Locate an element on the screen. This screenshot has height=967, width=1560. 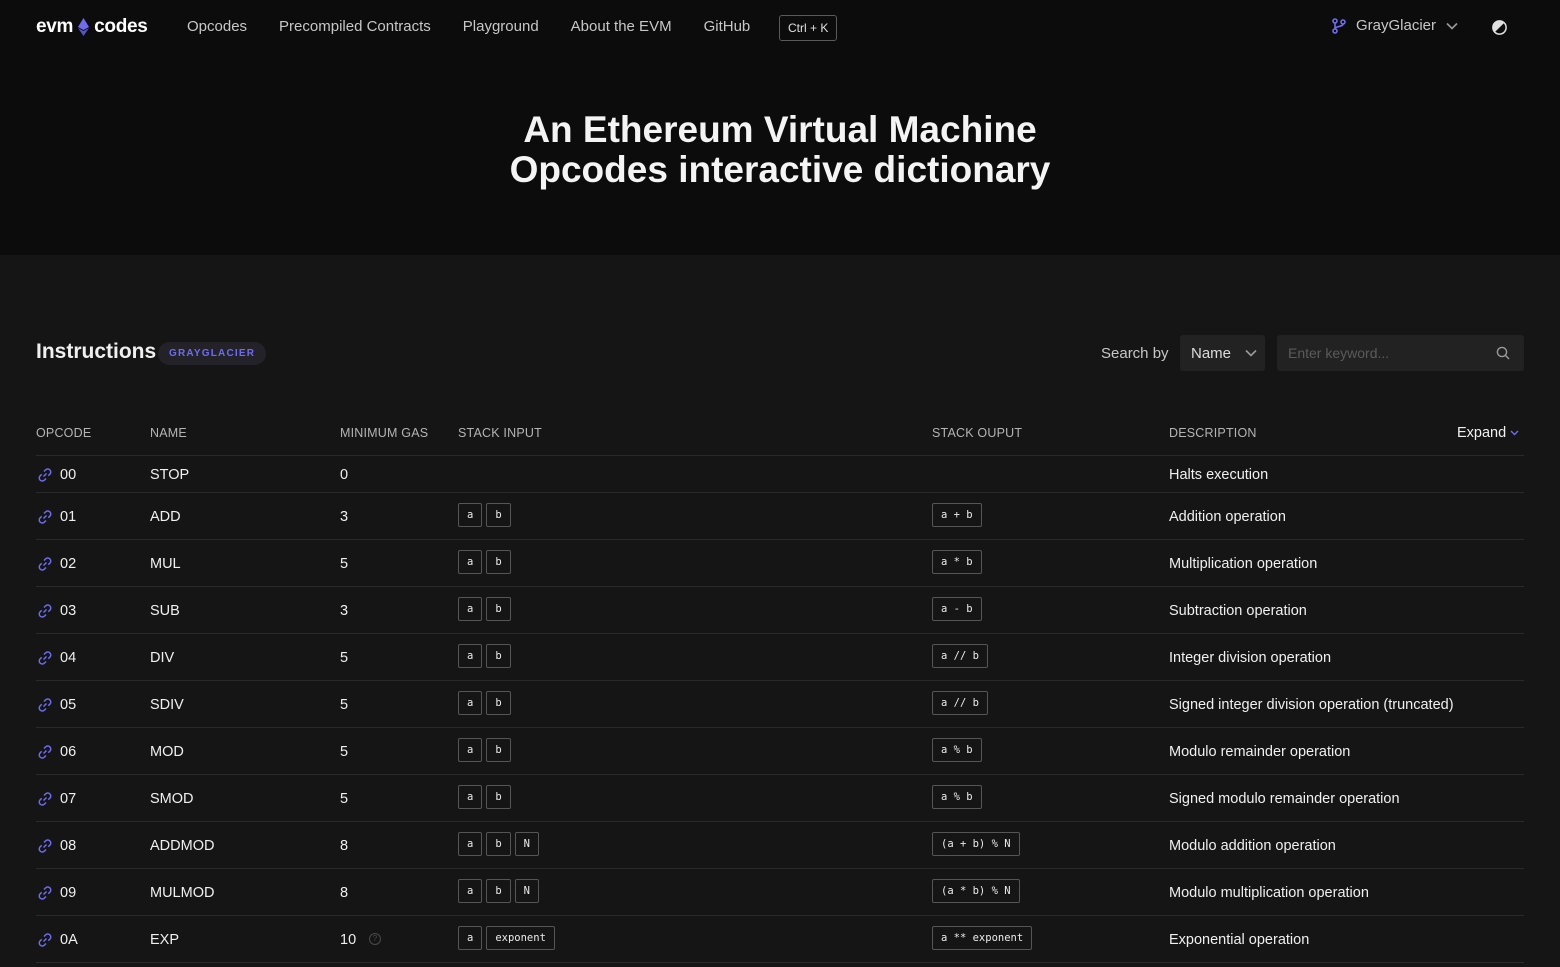
gas-help: ? is located at coordinates (371, 940).